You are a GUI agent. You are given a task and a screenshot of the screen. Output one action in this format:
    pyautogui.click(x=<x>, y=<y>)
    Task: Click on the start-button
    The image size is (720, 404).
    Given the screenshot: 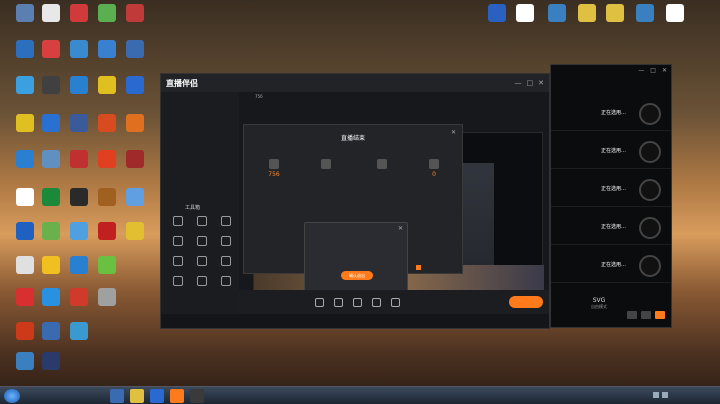 What is the action you would take?
    pyautogui.click(x=12, y=396)
    